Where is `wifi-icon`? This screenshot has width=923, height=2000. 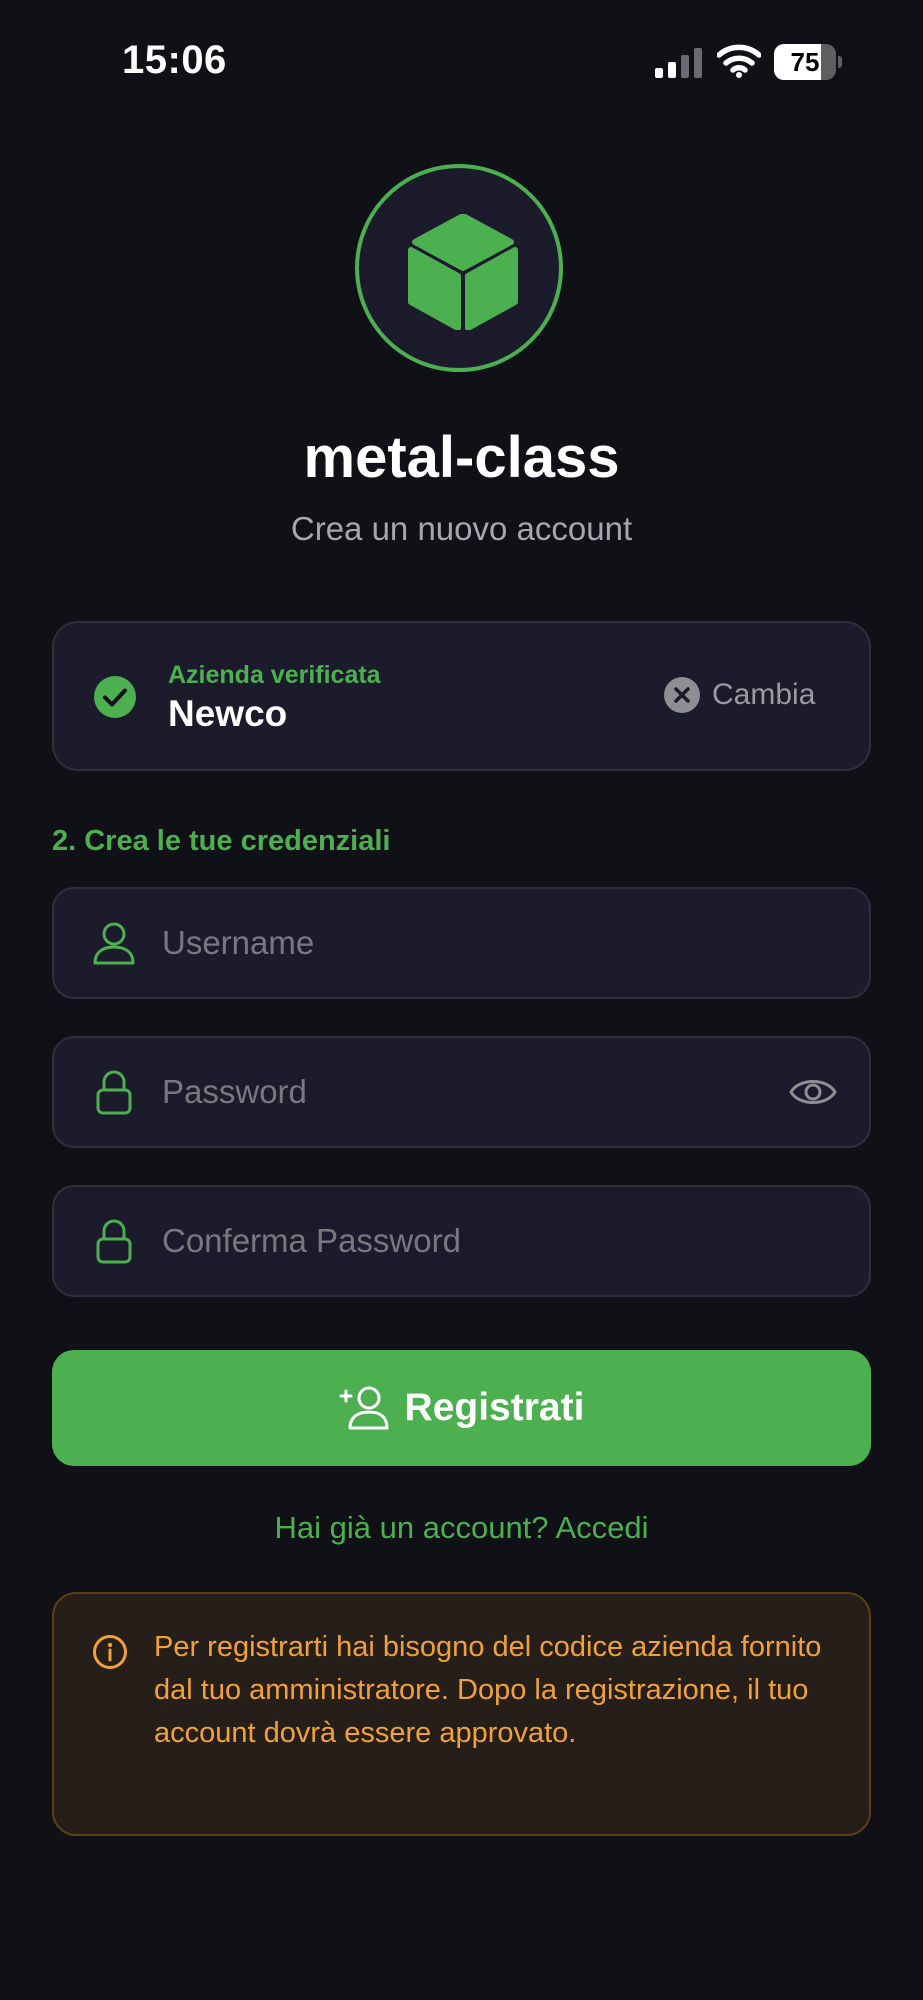 wifi-icon is located at coordinates (739, 61).